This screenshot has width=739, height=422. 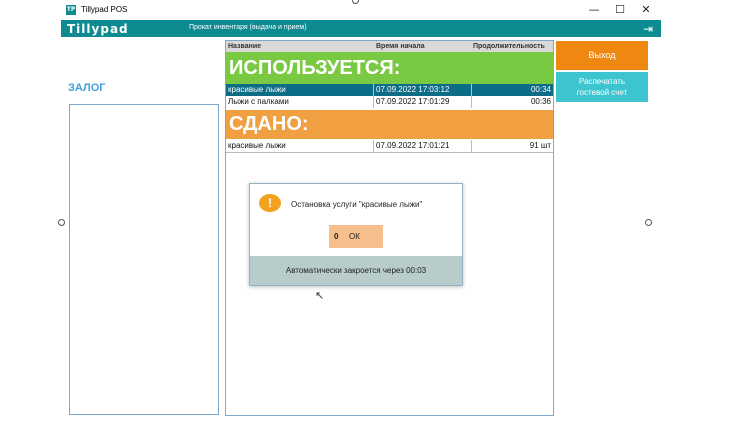 What do you see at coordinates (540, 89) in the screenshot?
I see `row-duration: 00:34` at bounding box center [540, 89].